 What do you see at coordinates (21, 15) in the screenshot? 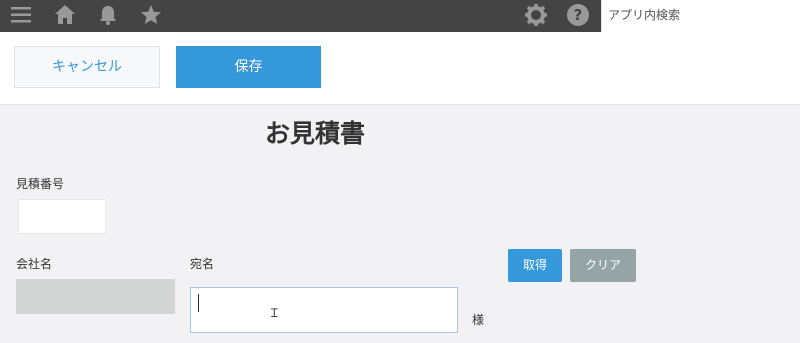
I see `menu-icon` at bounding box center [21, 15].